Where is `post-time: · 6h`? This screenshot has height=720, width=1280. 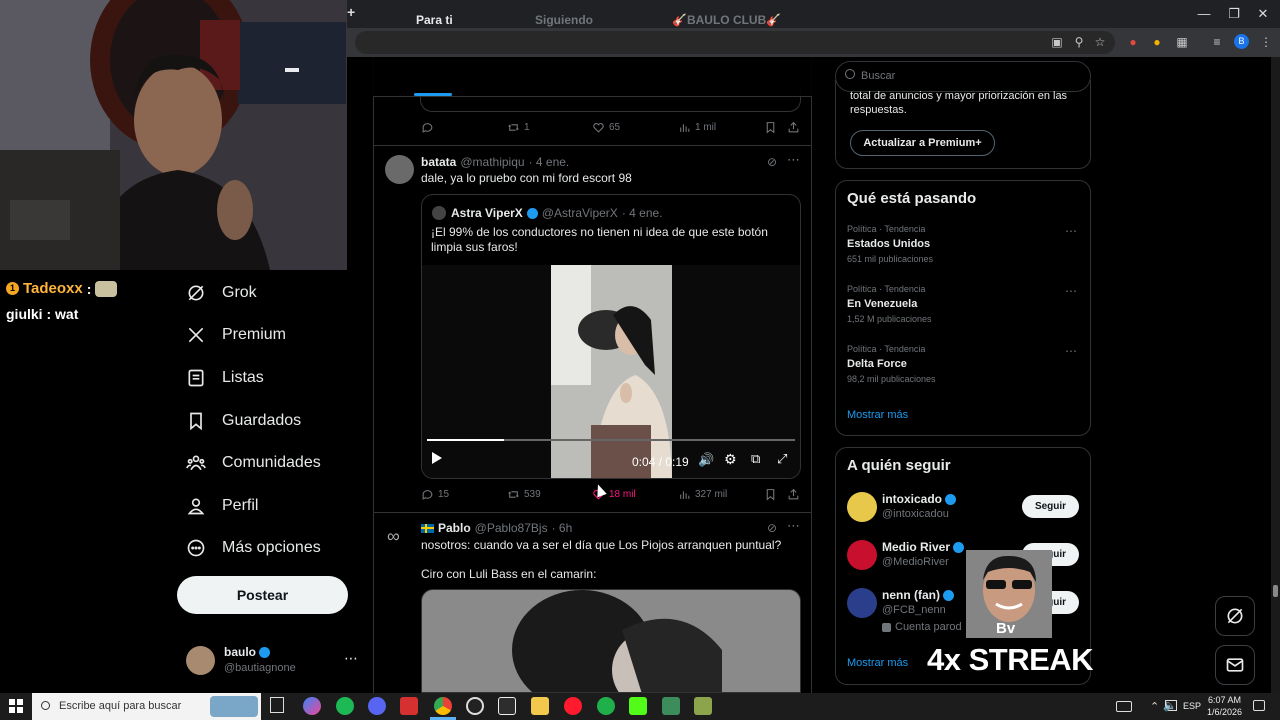 post-time: · 6h is located at coordinates (562, 528).